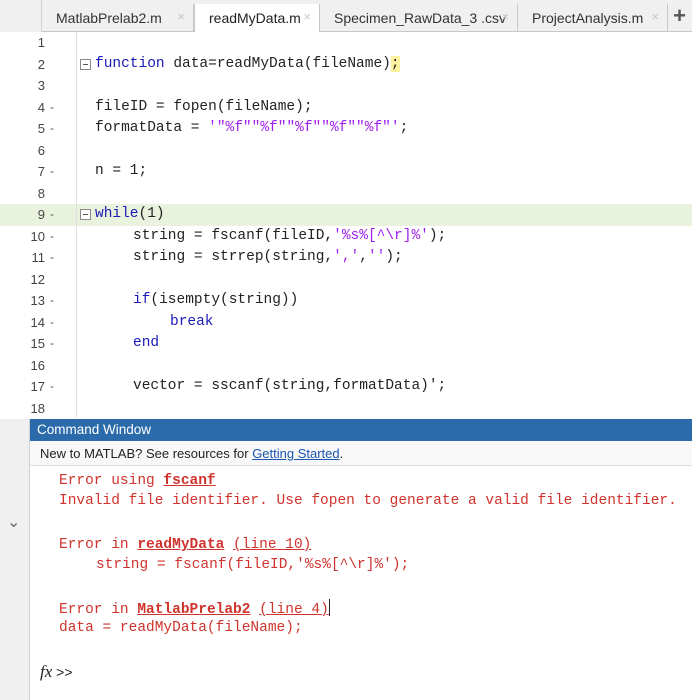 The image size is (692, 700). What do you see at coordinates (109, 18) in the screenshot?
I see `tab-label: MatlabPrelab2.m` at bounding box center [109, 18].